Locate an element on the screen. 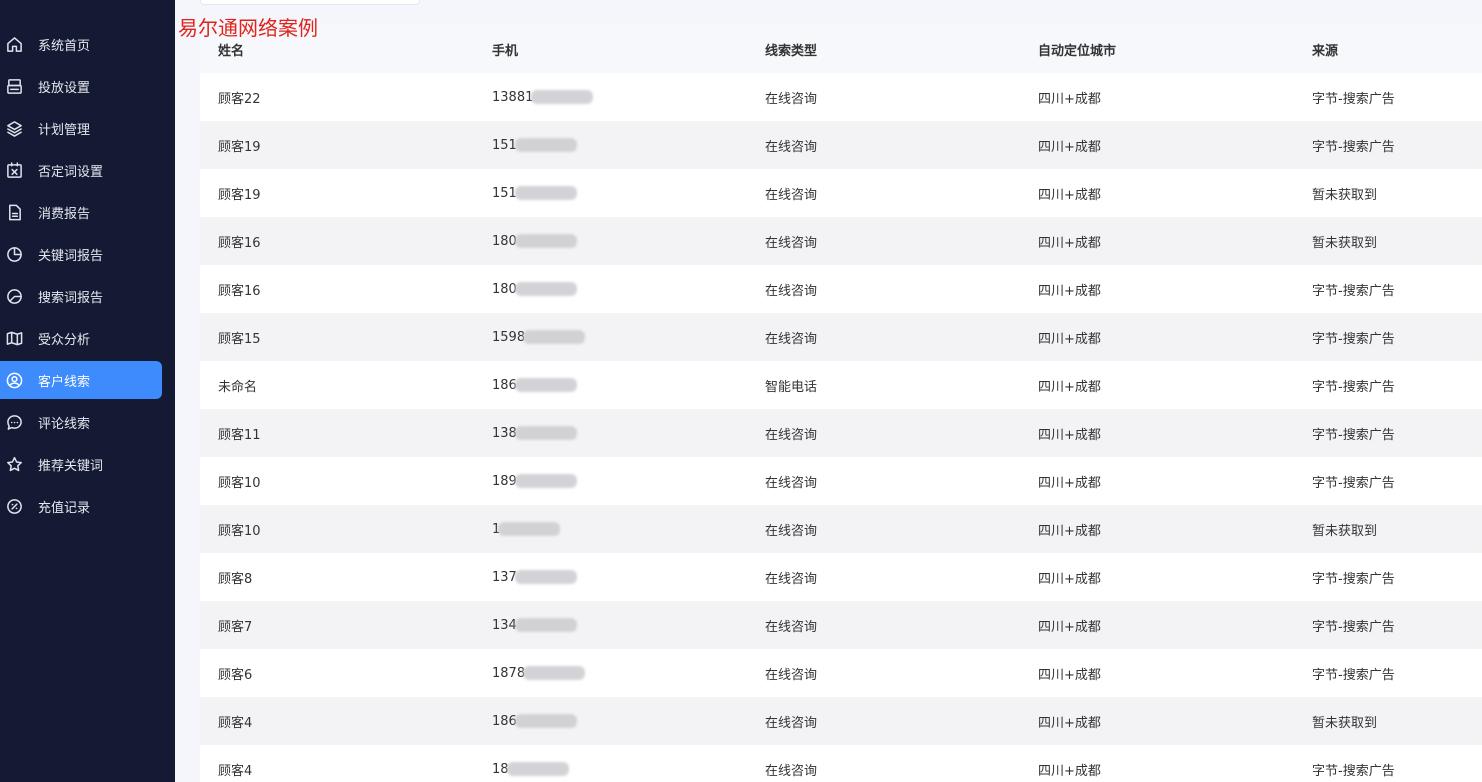  cell-name: 顾客22 is located at coordinates (239, 99).